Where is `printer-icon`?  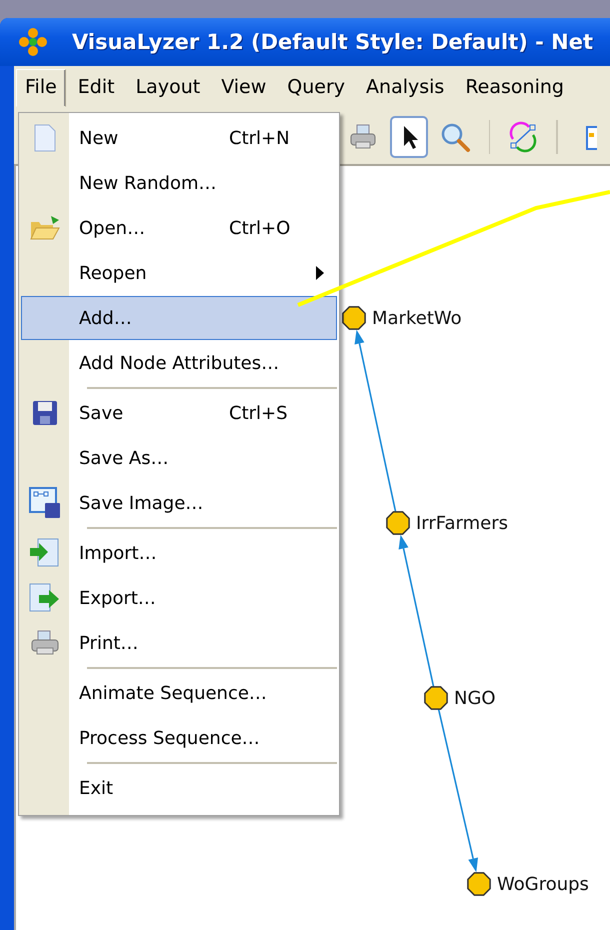 printer-icon is located at coordinates (45, 643).